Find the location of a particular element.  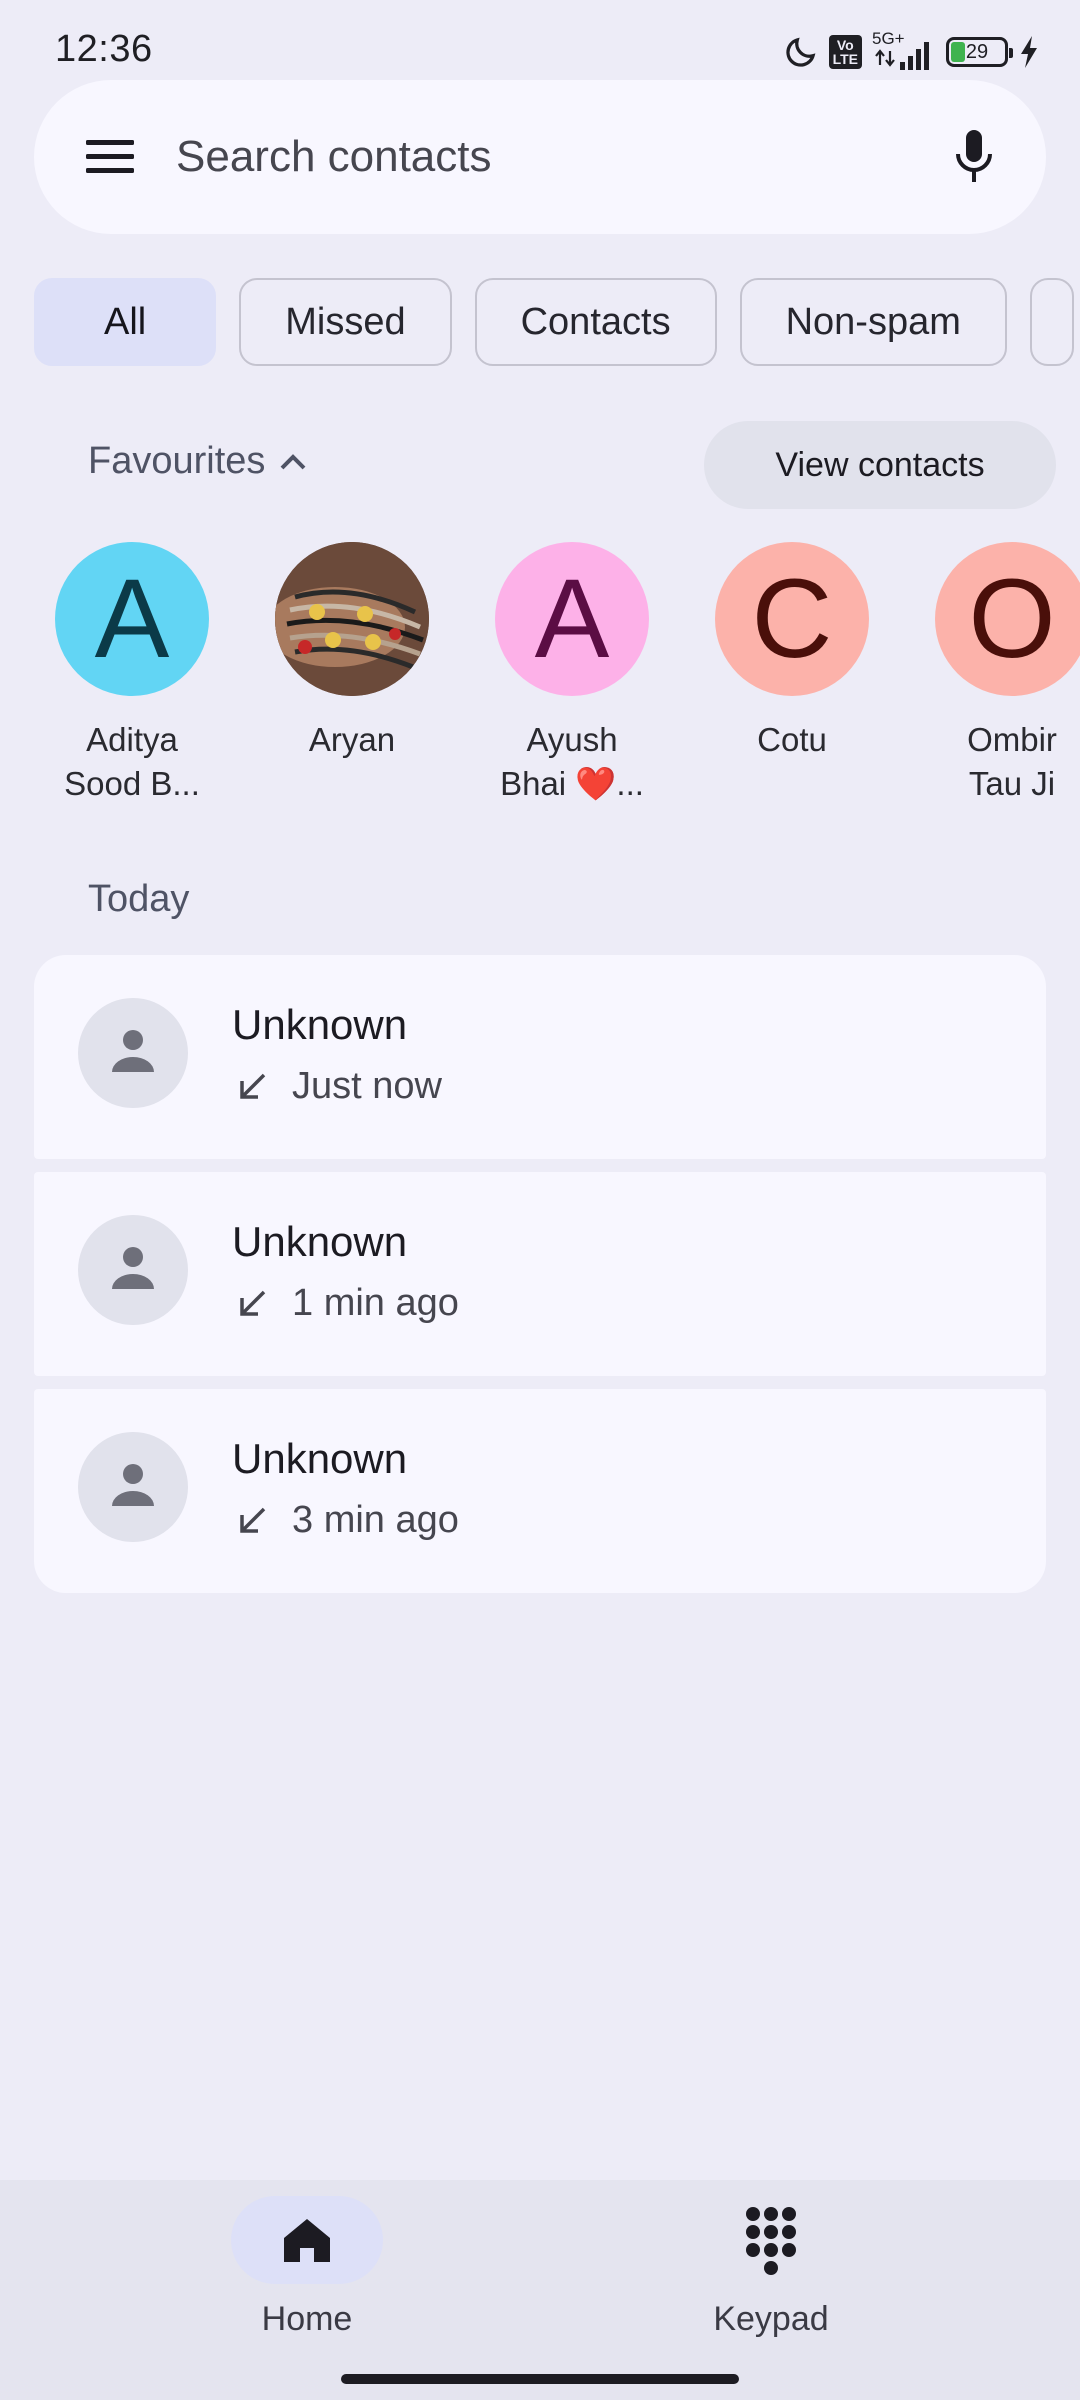

chip-non-spam: Non-spam is located at coordinates (873, 322).